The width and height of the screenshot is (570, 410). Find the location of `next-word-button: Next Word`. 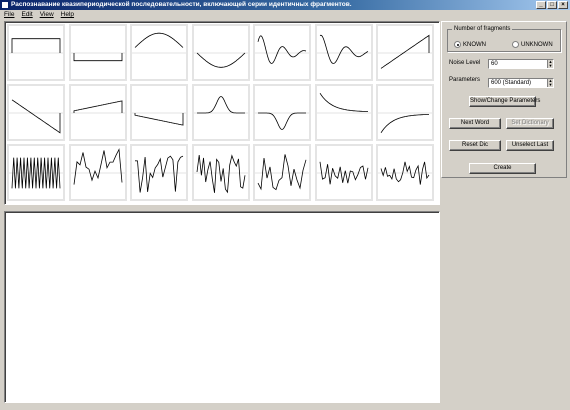

next-word-button: Next Word is located at coordinates (475, 123).